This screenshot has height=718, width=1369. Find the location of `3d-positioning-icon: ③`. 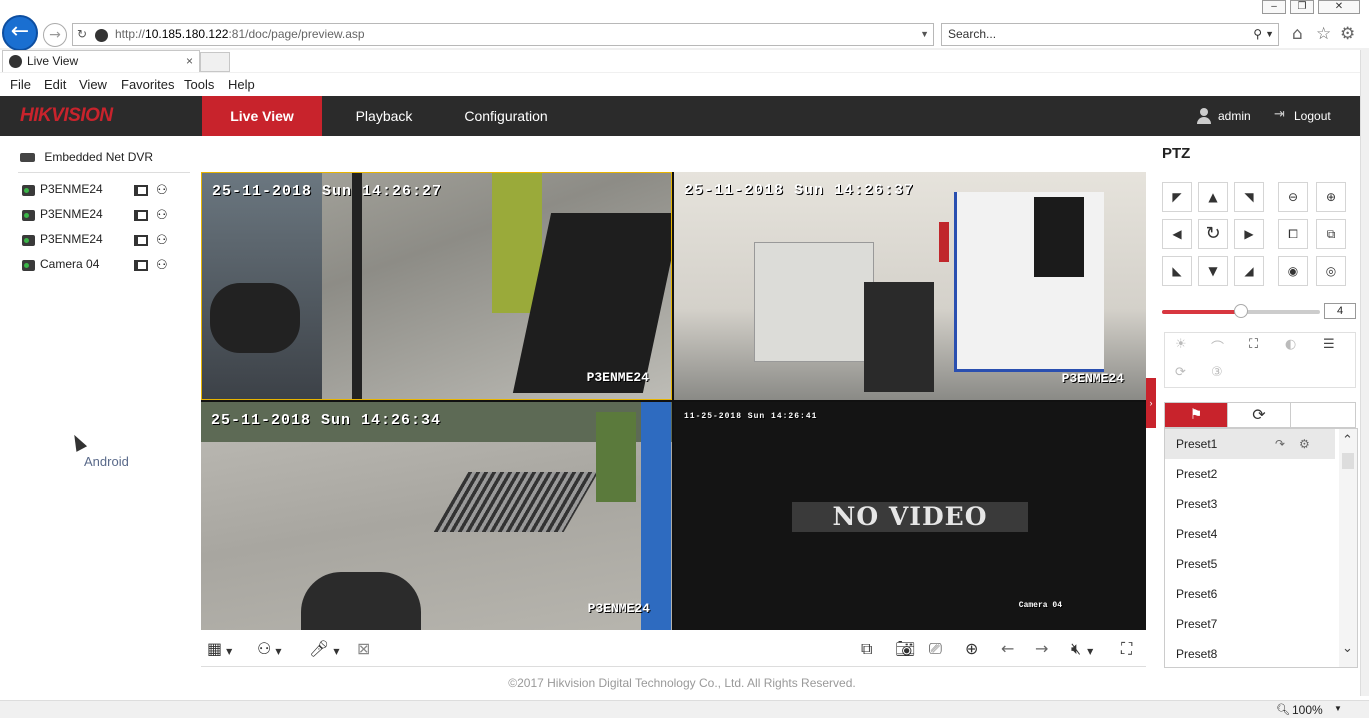

3d-positioning-icon: ③ is located at coordinates (1217, 372).